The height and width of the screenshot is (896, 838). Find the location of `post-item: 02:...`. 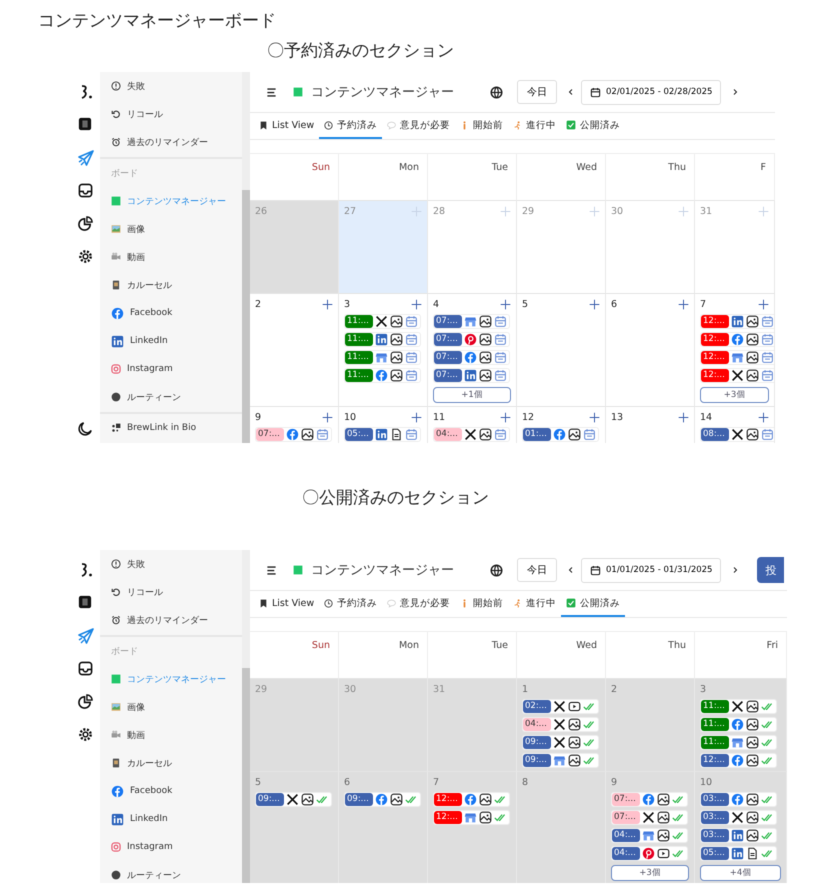

post-item: 02:... is located at coordinates (560, 706).